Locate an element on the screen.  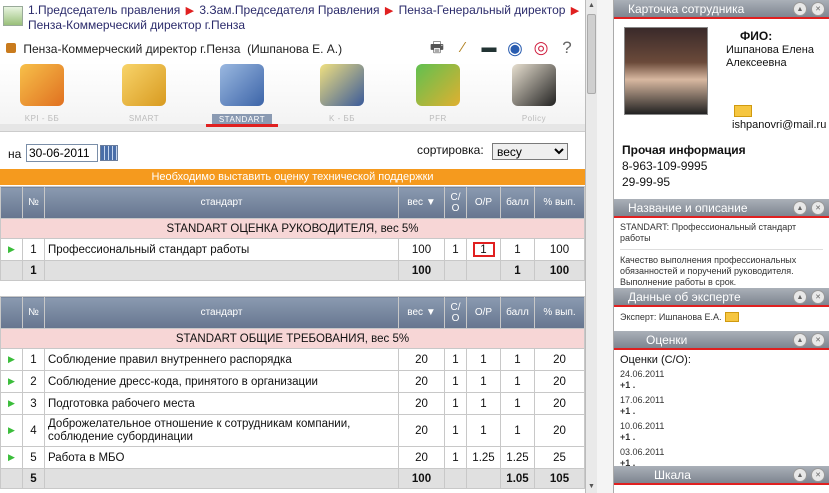
col-play is located at coordinates (11, 202).